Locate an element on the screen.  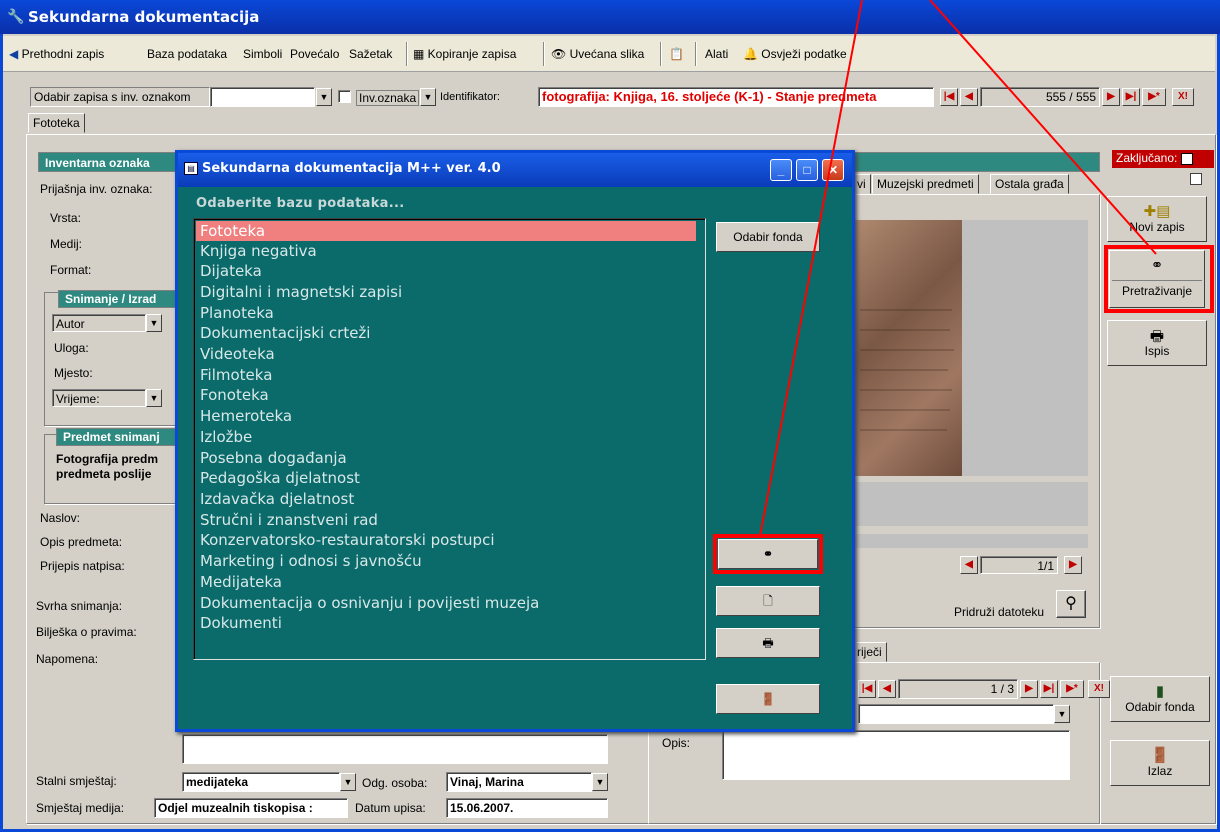
odg-osoba-select: Vinaj, Marina is located at coordinates (519, 782).